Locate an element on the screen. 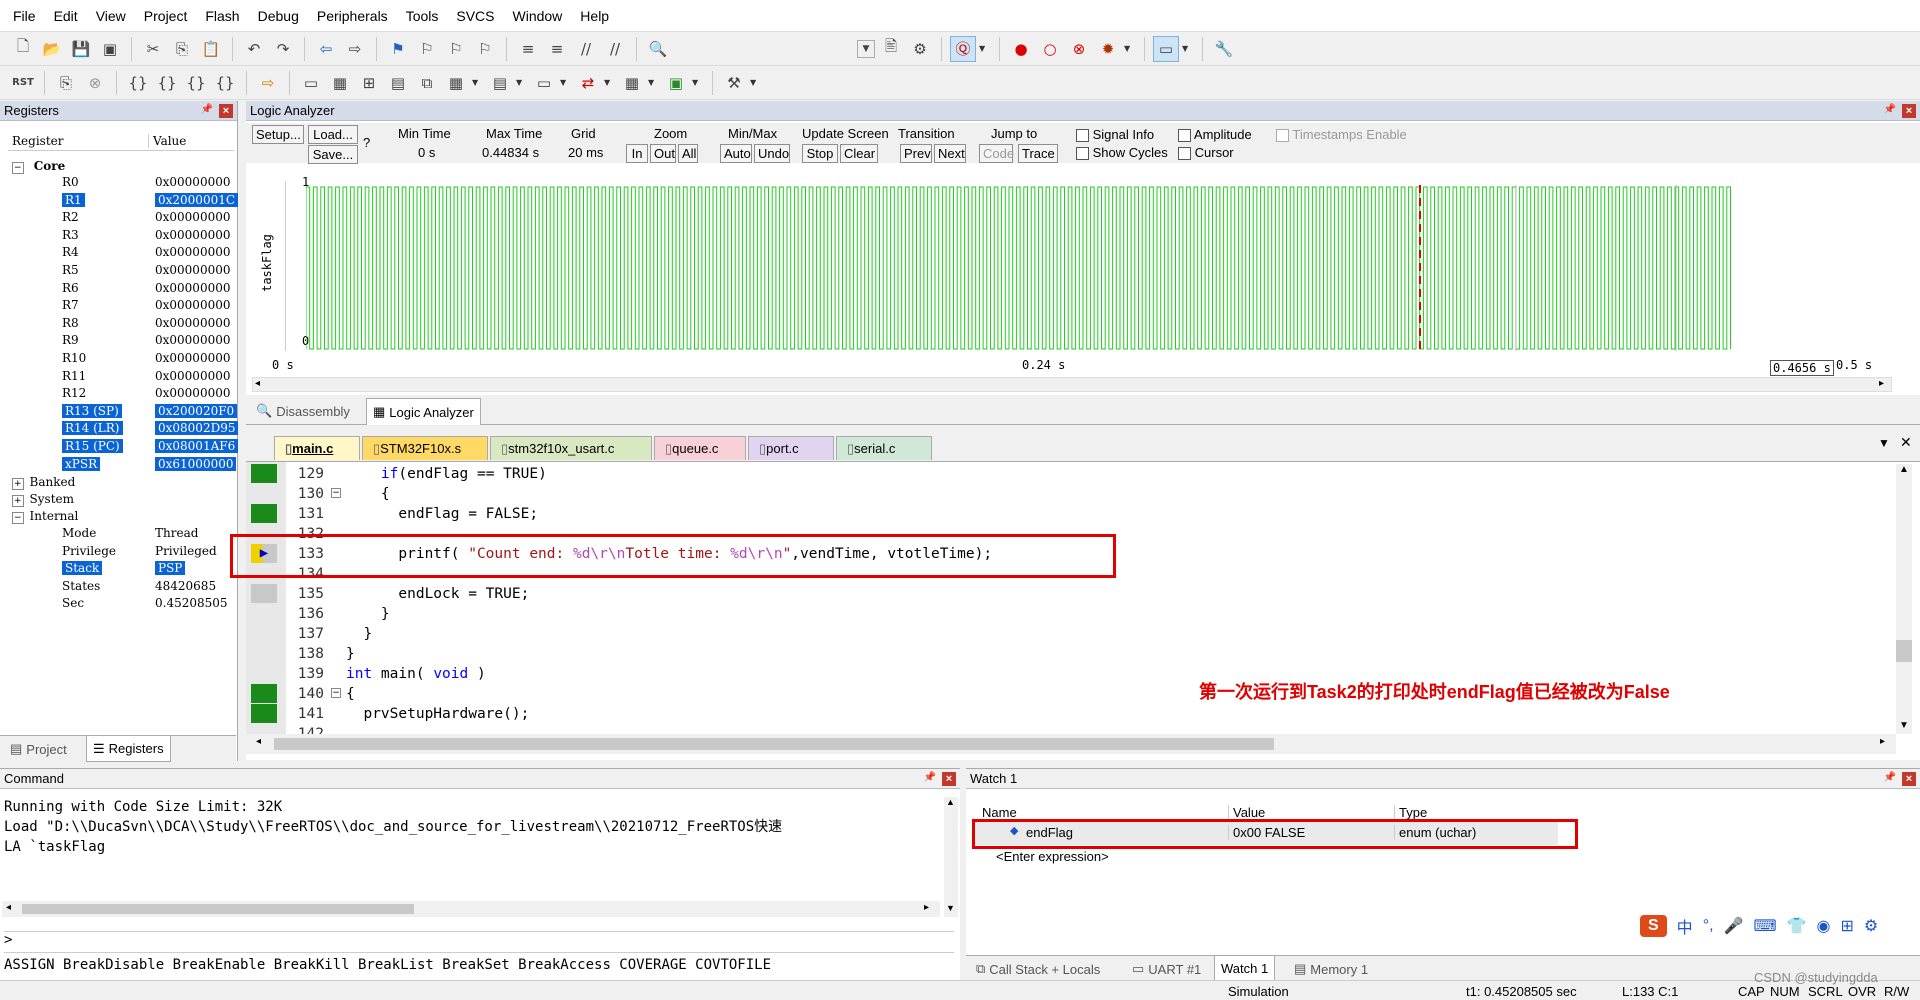  register-row: R11 0x00000000 is located at coordinates (118, 378).